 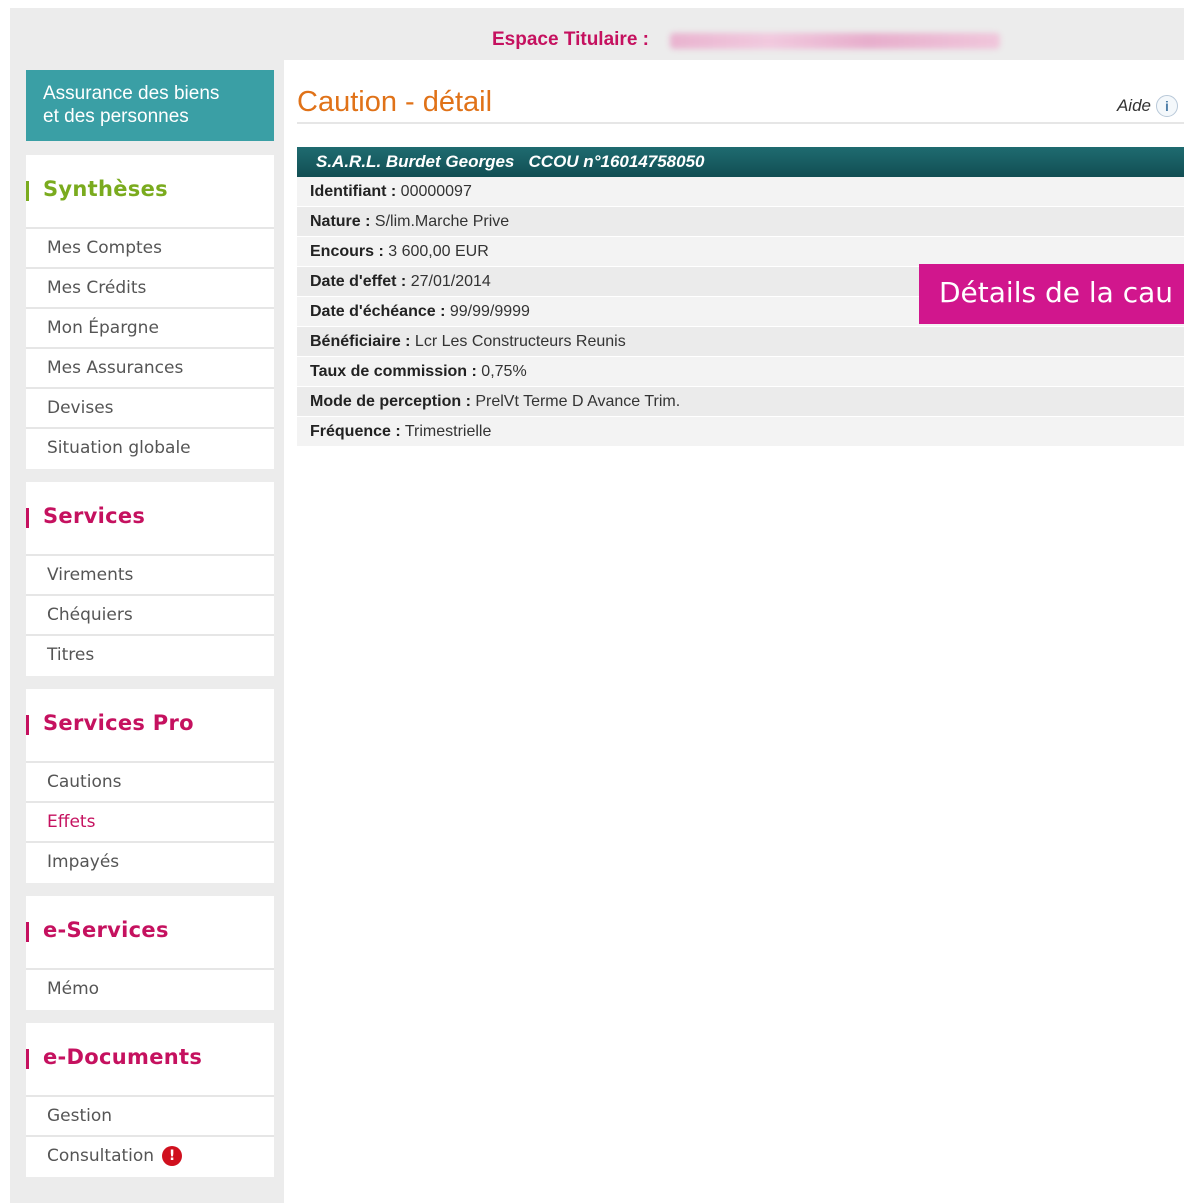 I want to click on sidebar-item-virements: Virements, so click(x=150, y=576).